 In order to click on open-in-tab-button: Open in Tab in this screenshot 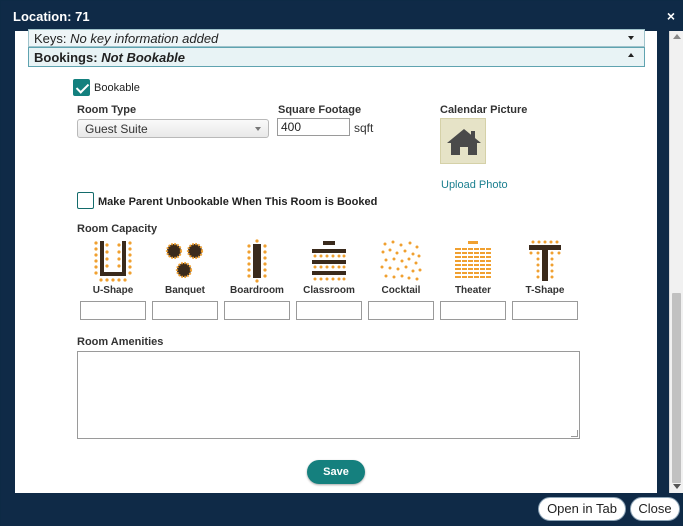, I will do `click(582, 509)`.